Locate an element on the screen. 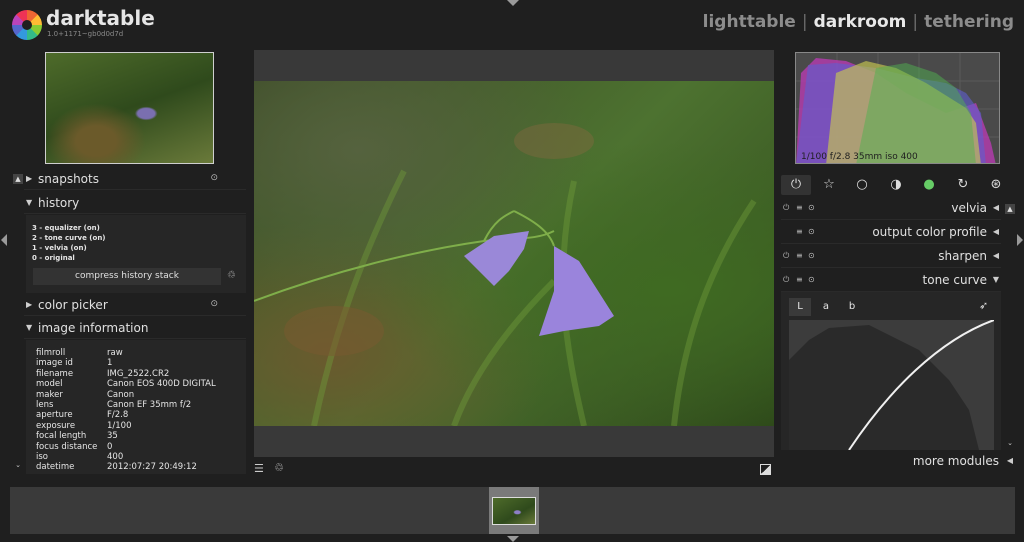 This screenshot has width=1024, height=542. info-value: IMG_2522.CR2 is located at coordinates (138, 373).